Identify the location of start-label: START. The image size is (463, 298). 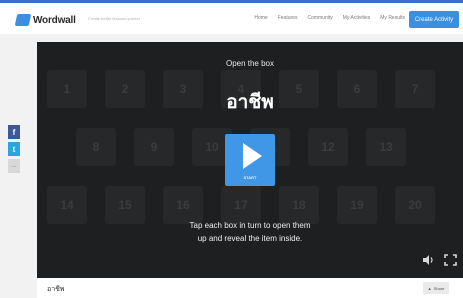
(250, 177).